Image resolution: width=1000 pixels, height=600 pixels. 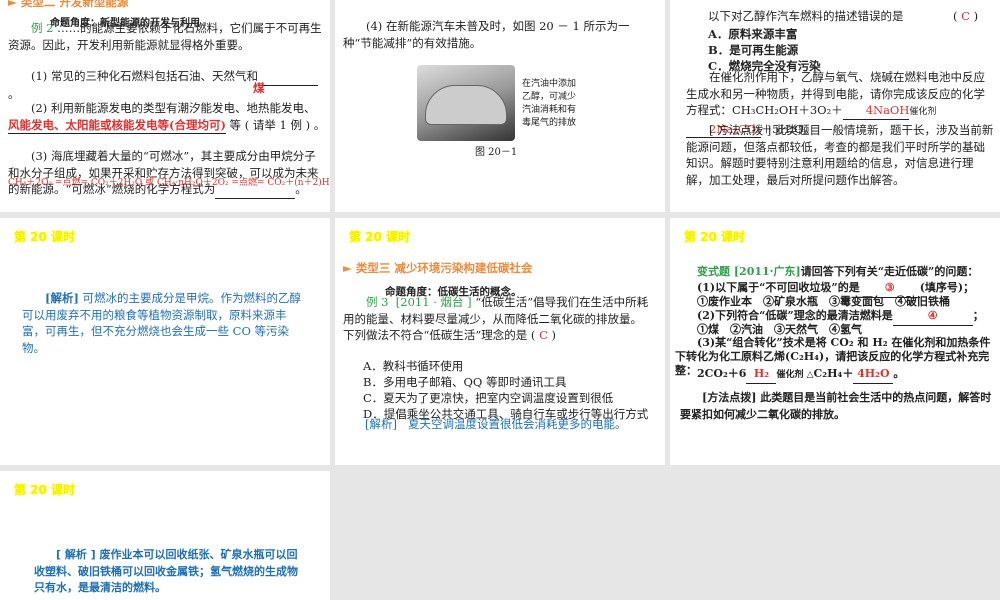 What do you see at coordinates (413, 366) in the screenshot?
I see `option-a: A．教科书循环使用` at bounding box center [413, 366].